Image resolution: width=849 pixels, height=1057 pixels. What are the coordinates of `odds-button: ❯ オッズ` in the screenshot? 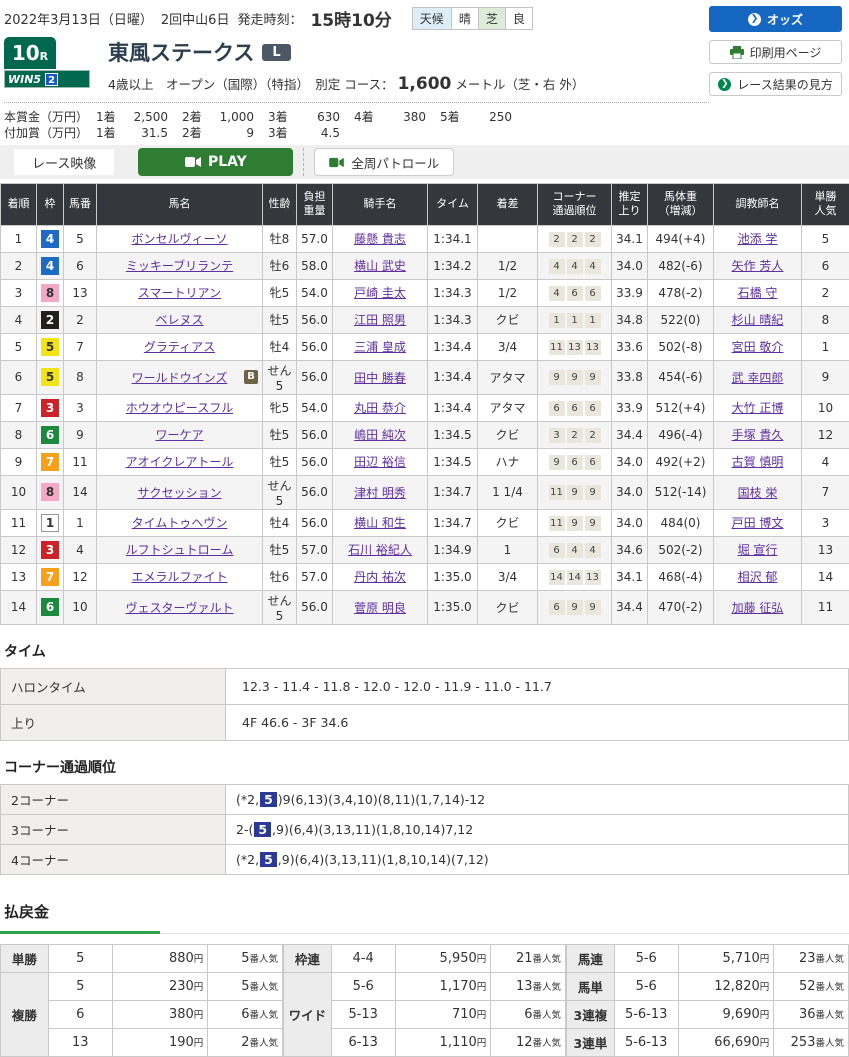 It's located at (775, 19).